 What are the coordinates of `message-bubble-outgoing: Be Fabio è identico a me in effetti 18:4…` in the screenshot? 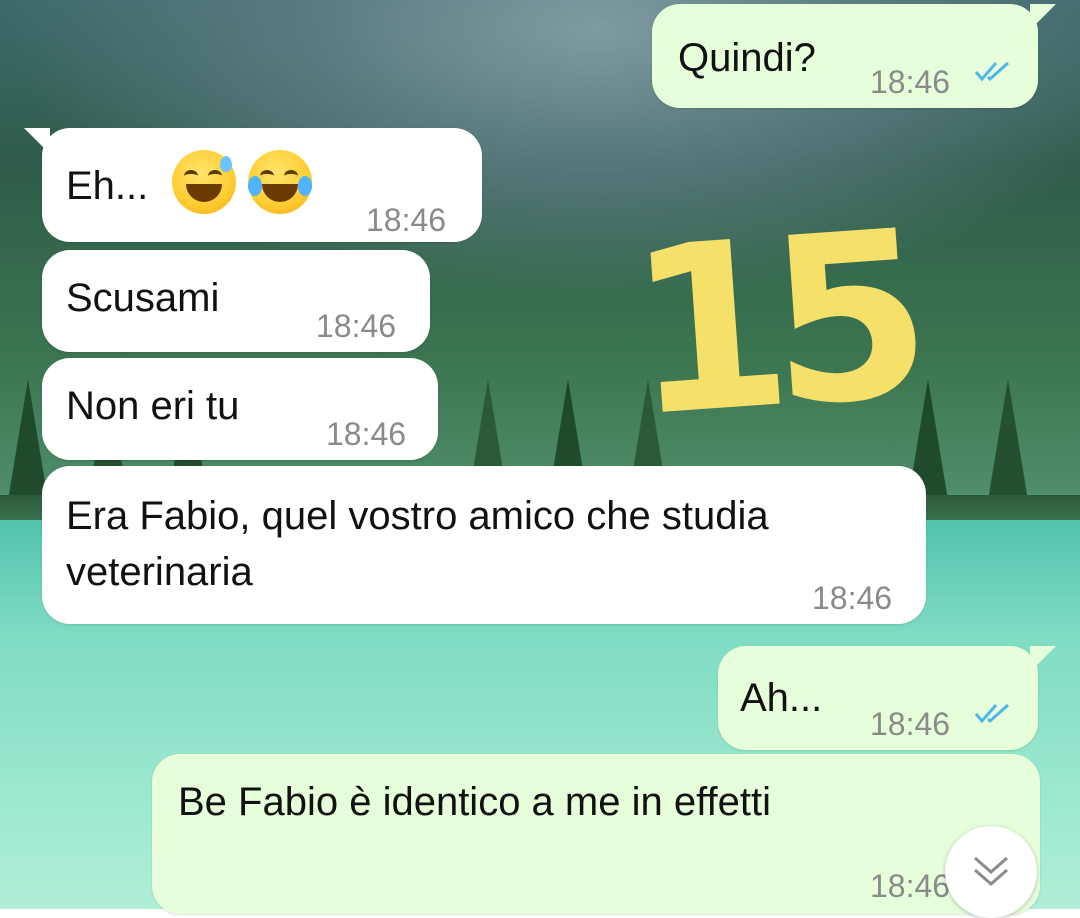 It's located at (596, 834).